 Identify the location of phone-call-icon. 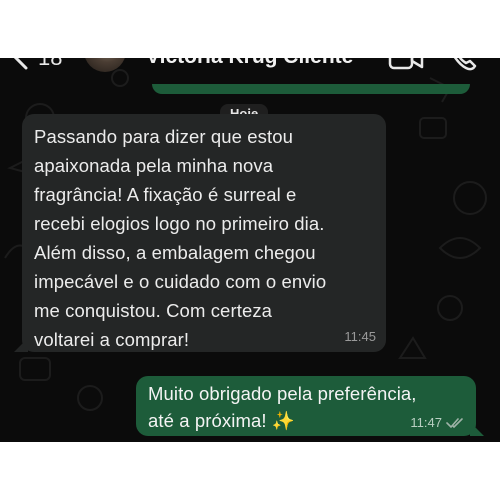
(463, 65).